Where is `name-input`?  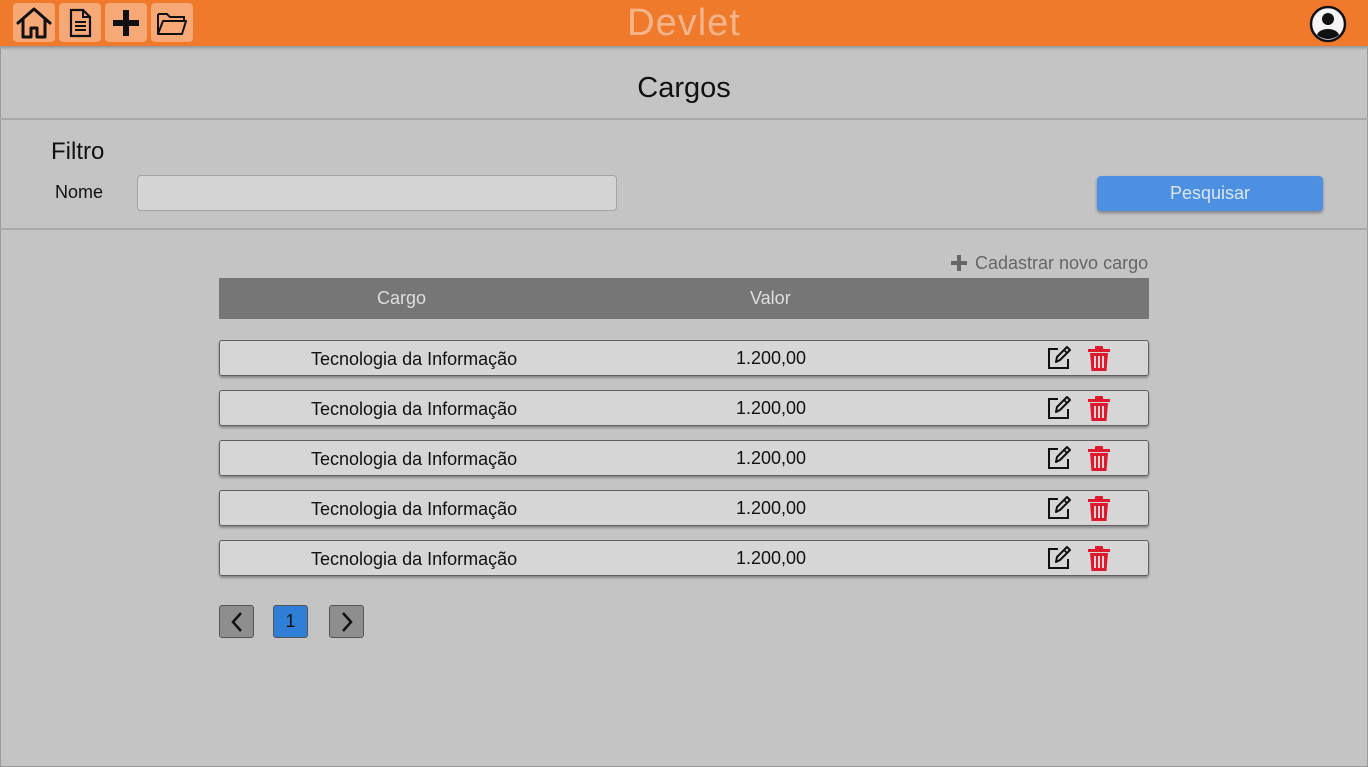
name-input is located at coordinates (377, 193).